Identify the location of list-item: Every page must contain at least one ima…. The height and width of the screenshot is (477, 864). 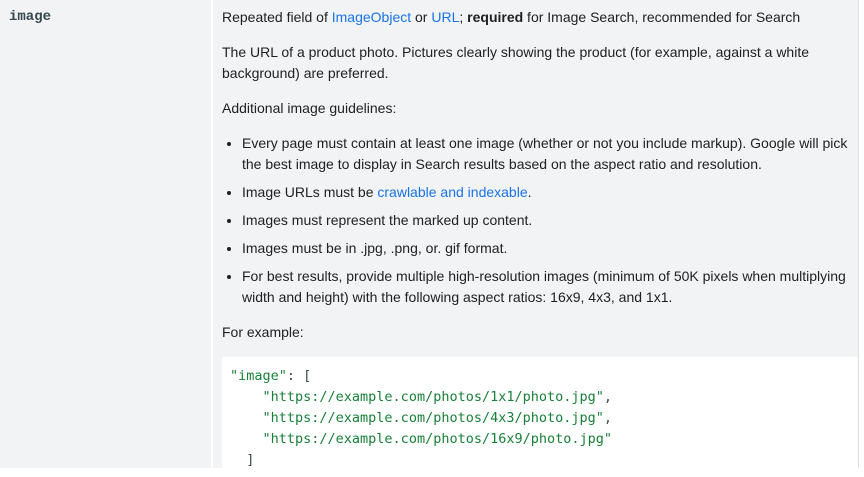
(545, 154).